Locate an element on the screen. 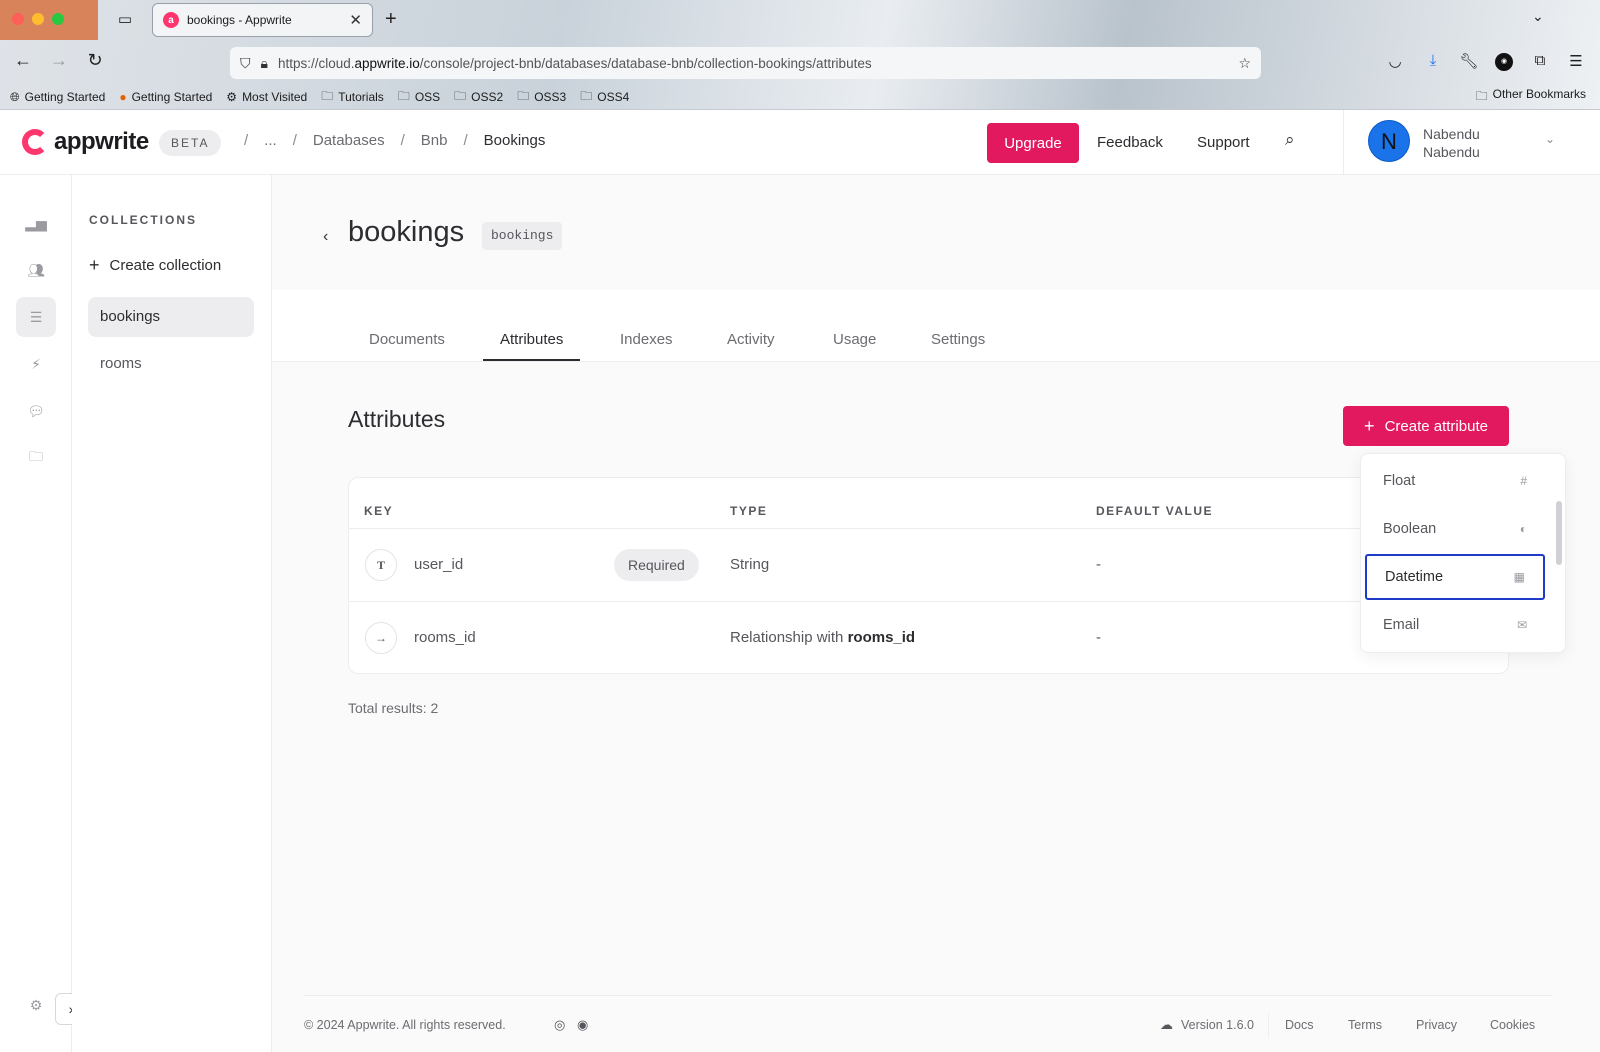 The height and width of the screenshot is (1052, 1600). create-collection-button: + Create collection is located at coordinates (155, 265).